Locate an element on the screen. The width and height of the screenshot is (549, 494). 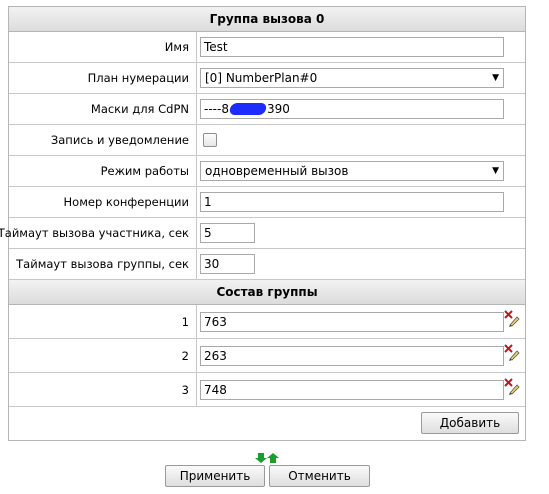
group-timeout-input: 30 is located at coordinates (227, 264).